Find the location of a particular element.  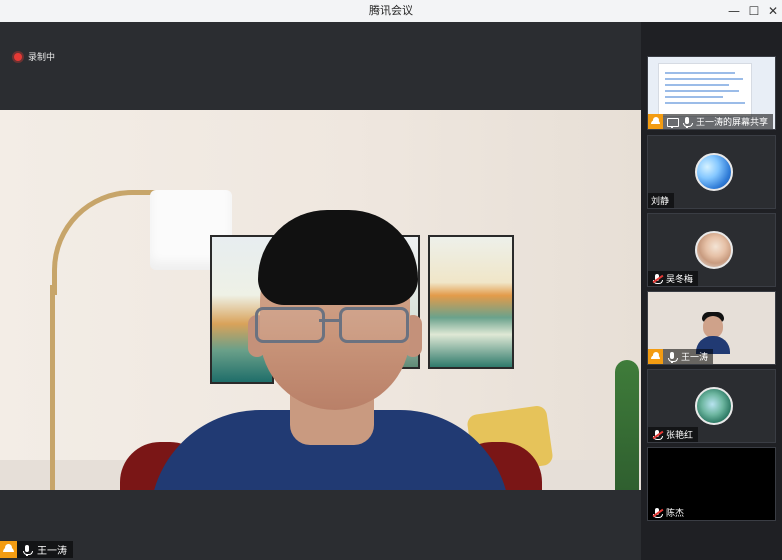

participant-tile-video: 王一涛 is located at coordinates (711, 328).